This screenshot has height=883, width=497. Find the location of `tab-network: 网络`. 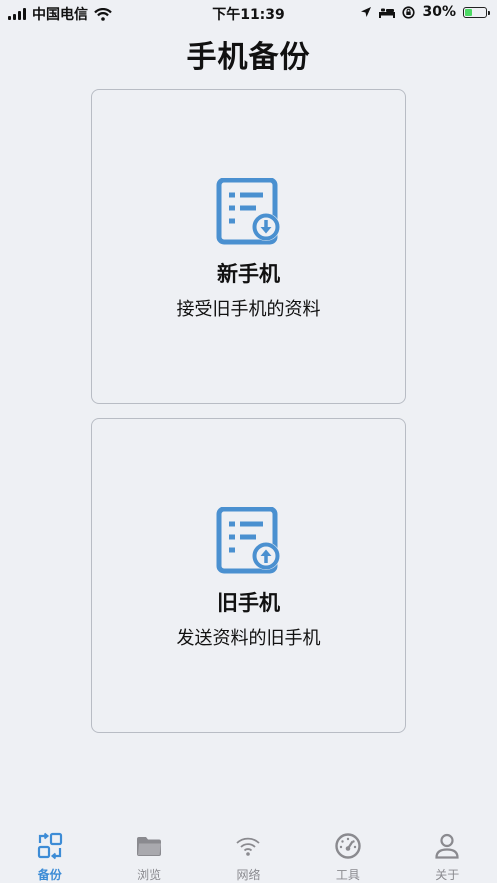

tab-network: 网络 is located at coordinates (248, 854).